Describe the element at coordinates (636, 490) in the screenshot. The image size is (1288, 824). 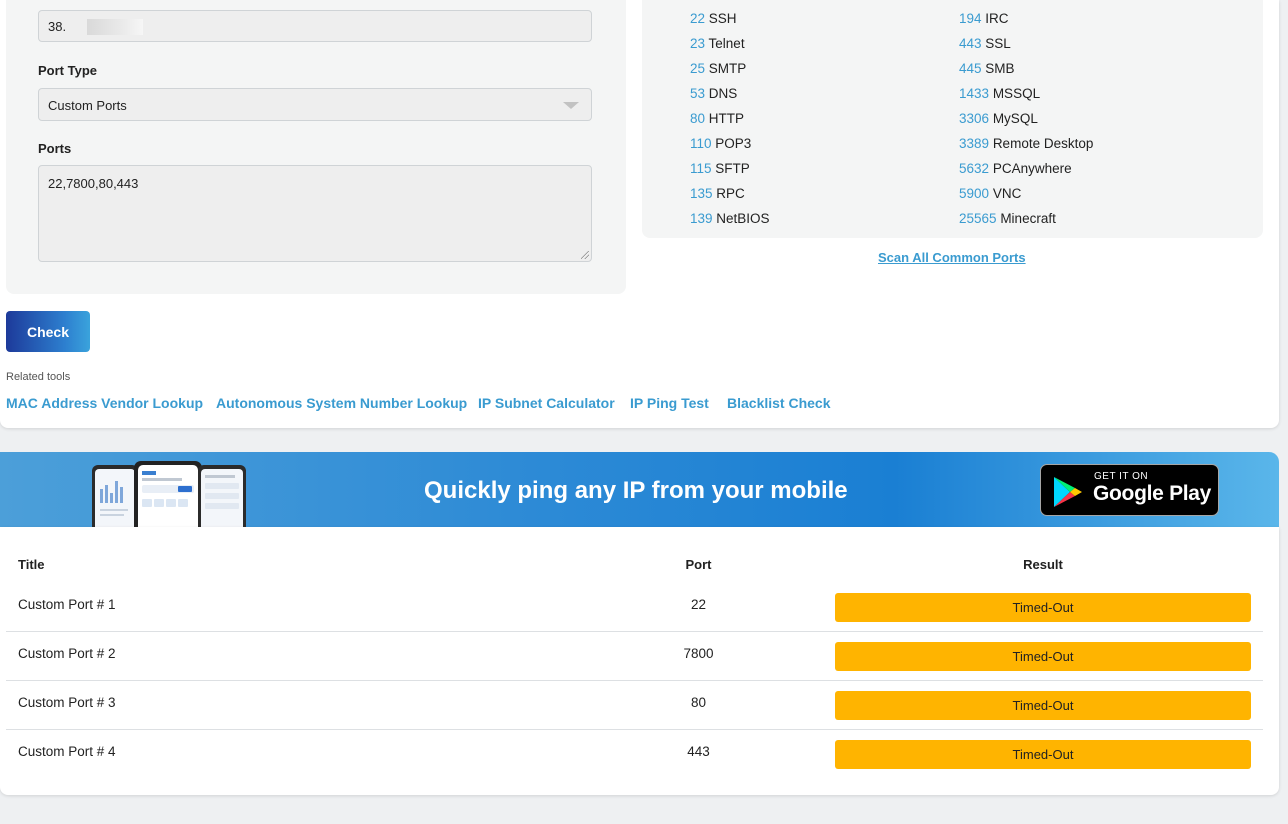
I see `banner-headline: Quickly ping any IP from your mobile` at that location.